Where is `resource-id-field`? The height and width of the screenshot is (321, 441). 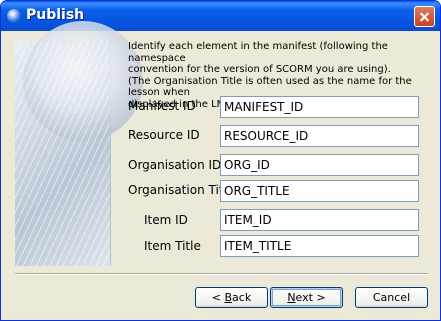 resource-id-field is located at coordinates (319, 136).